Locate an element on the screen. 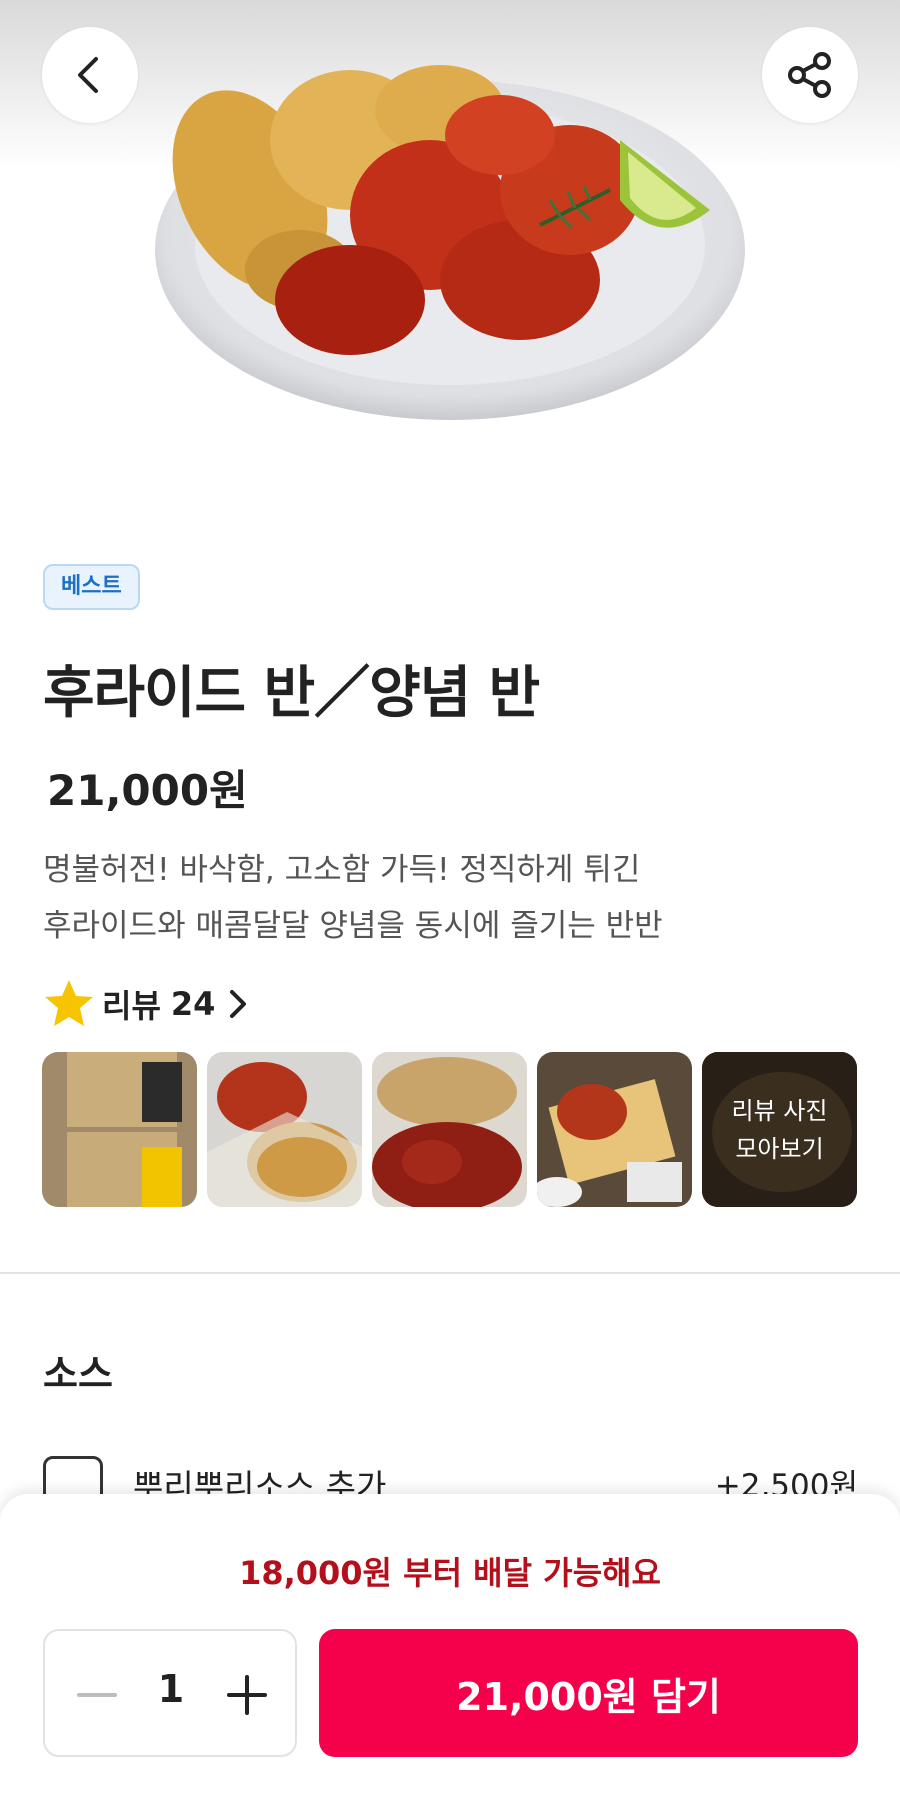 This screenshot has width=900, height=1798. increase-button is located at coordinates (247, 1695).